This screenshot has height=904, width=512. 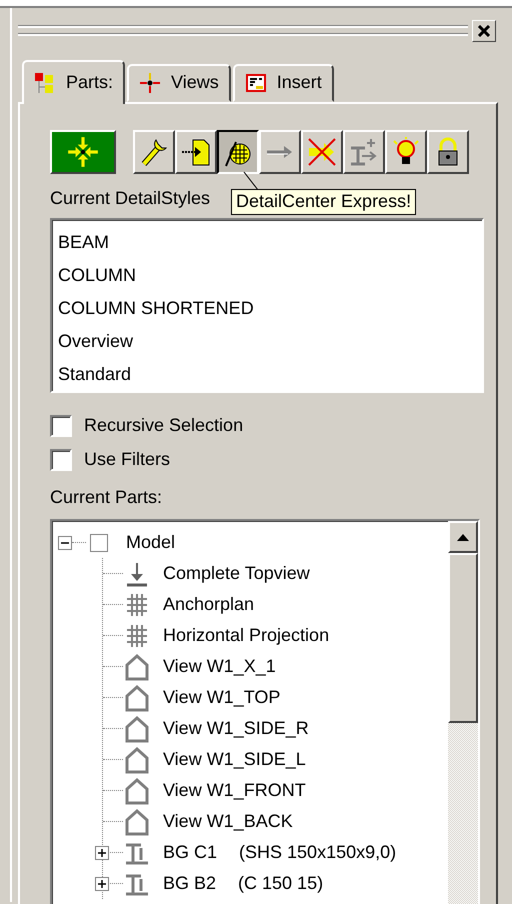 I want to click on tree-item: Complete Topview, so click(x=236, y=573).